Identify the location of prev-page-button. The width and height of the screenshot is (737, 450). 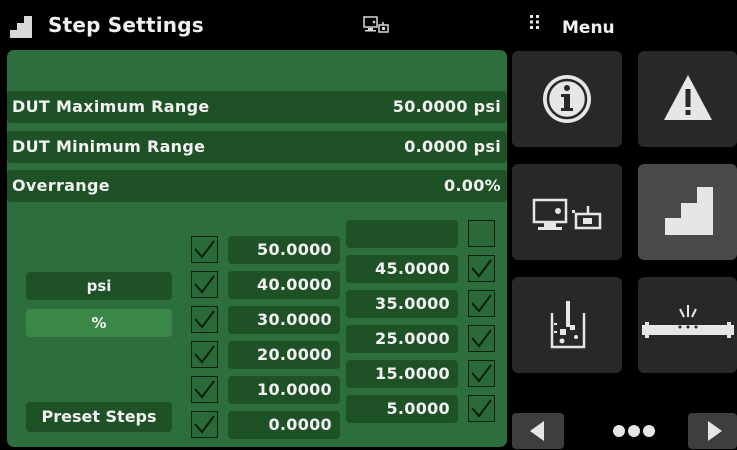
(538, 431).